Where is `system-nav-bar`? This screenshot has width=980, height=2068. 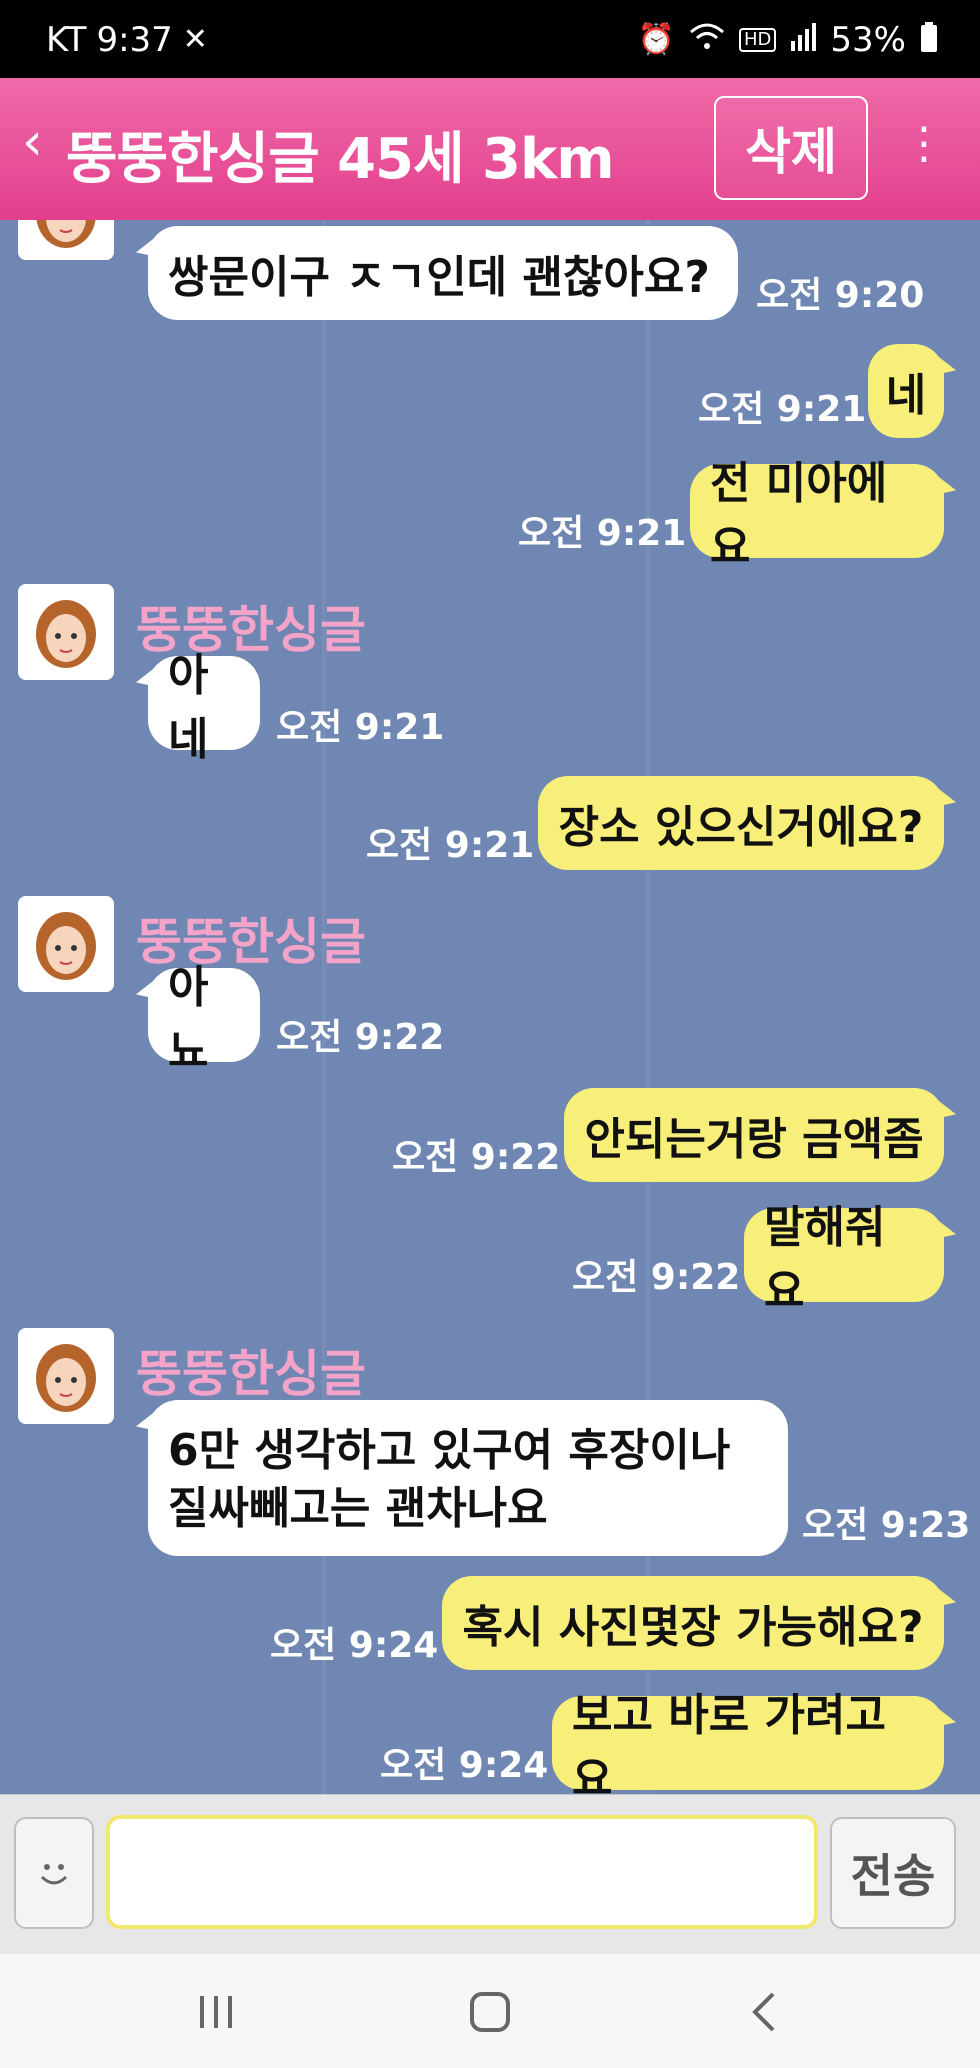
system-nav-bar is located at coordinates (490, 2011).